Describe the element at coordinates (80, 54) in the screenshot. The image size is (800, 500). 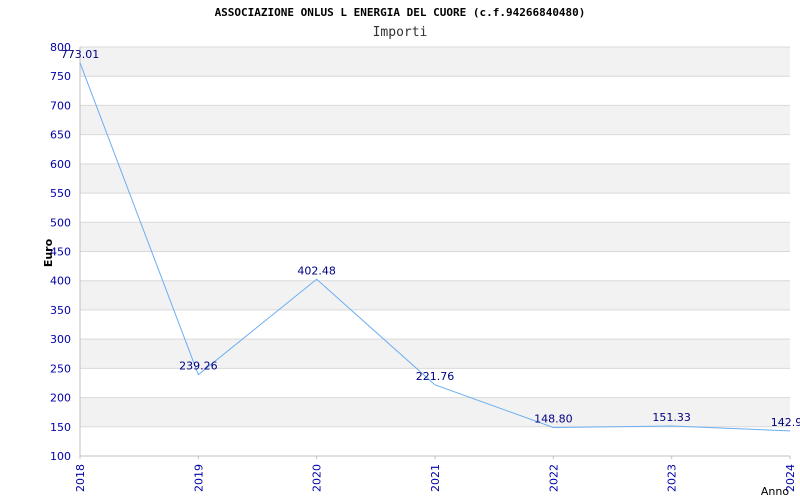
I see `data-label: 773.01` at that location.